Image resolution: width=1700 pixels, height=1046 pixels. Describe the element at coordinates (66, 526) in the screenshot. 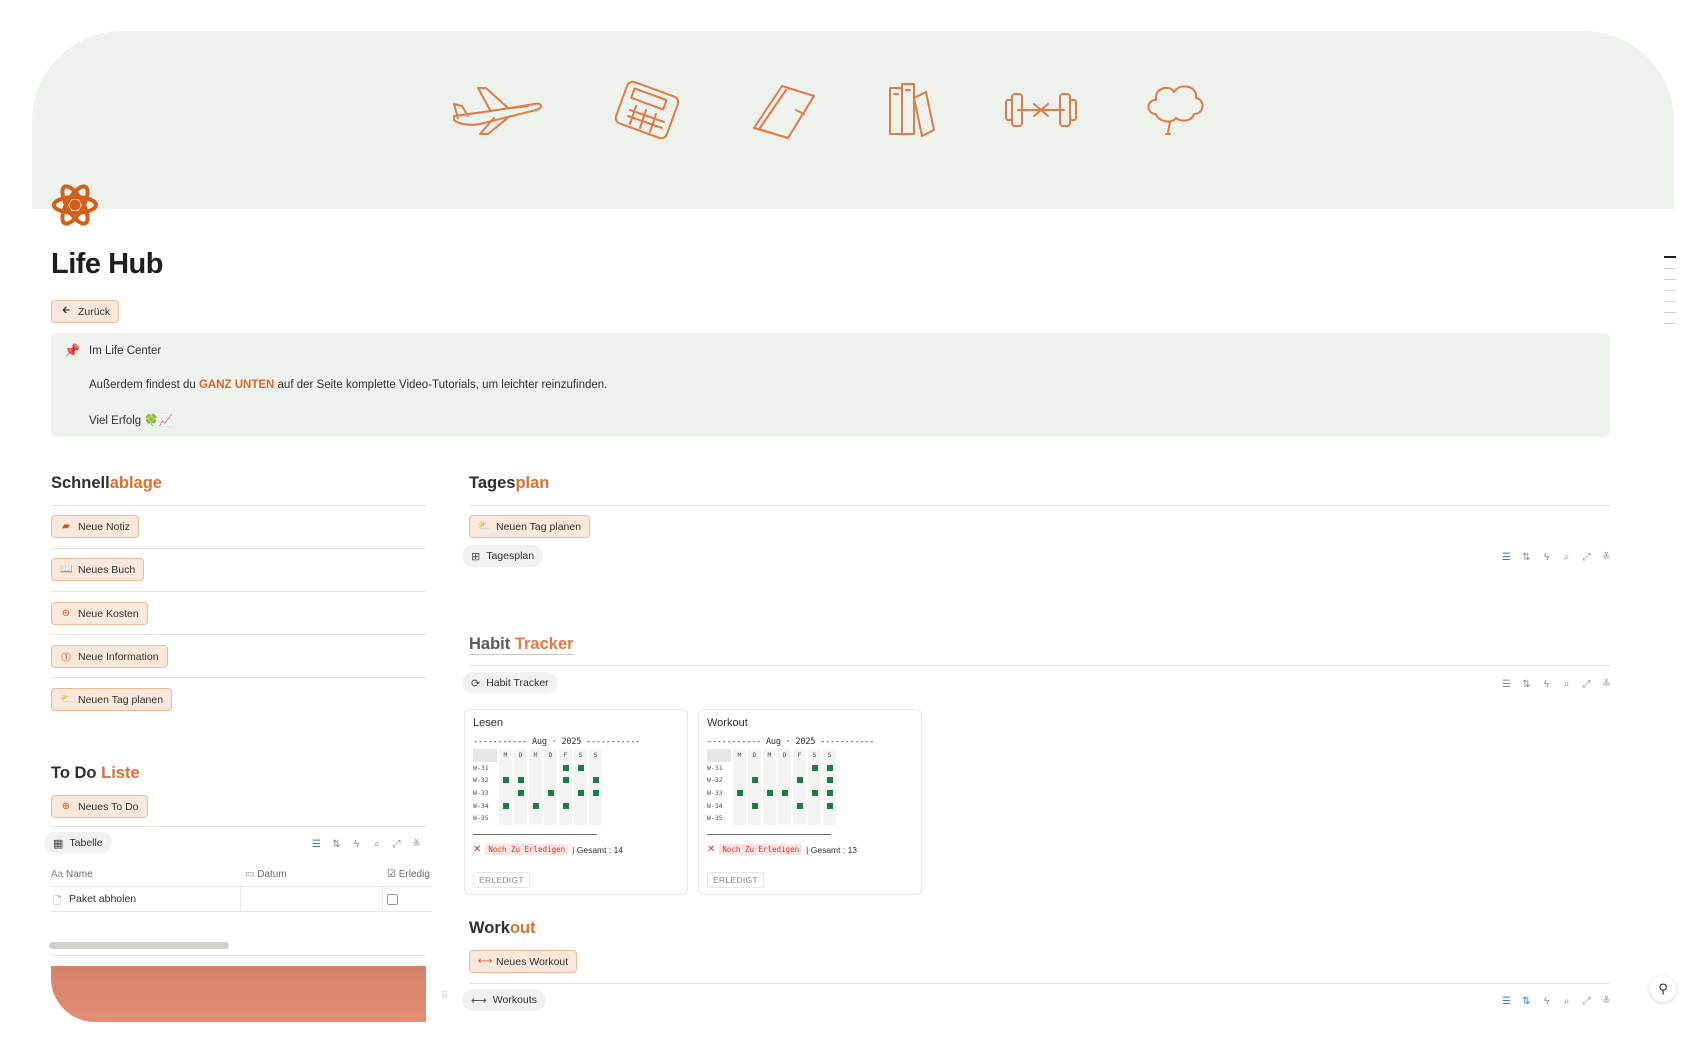

I see `note-icon: ▰` at that location.